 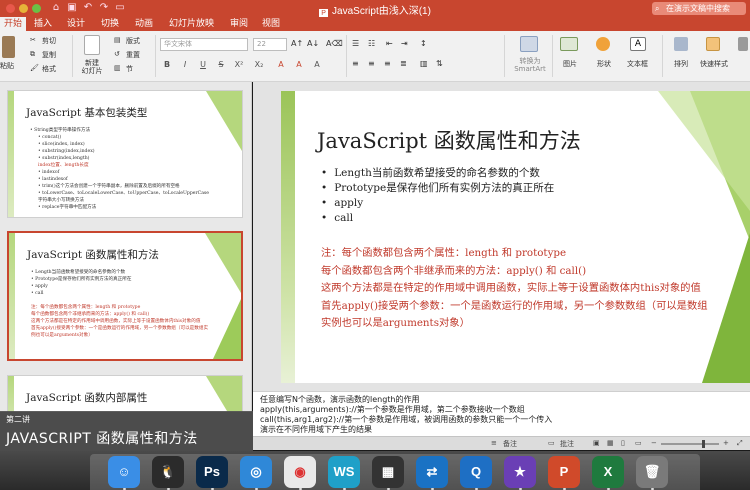 What do you see at coordinates (133, 55) in the screenshot?
I see `reset-button: 重置` at bounding box center [133, 55].